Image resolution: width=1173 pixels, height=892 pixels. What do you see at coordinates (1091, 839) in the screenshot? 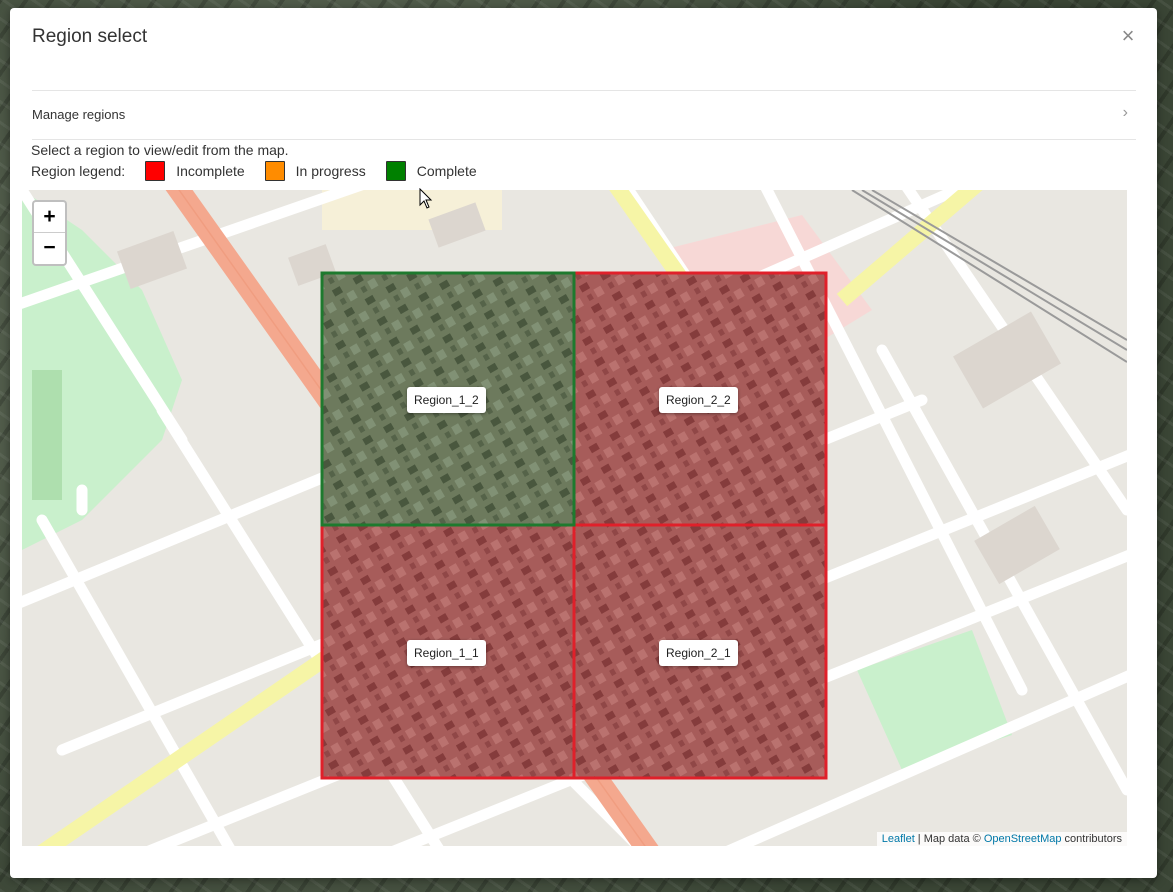
I see `attribution-suffix: contributors` at bounding box center [1091, 839].